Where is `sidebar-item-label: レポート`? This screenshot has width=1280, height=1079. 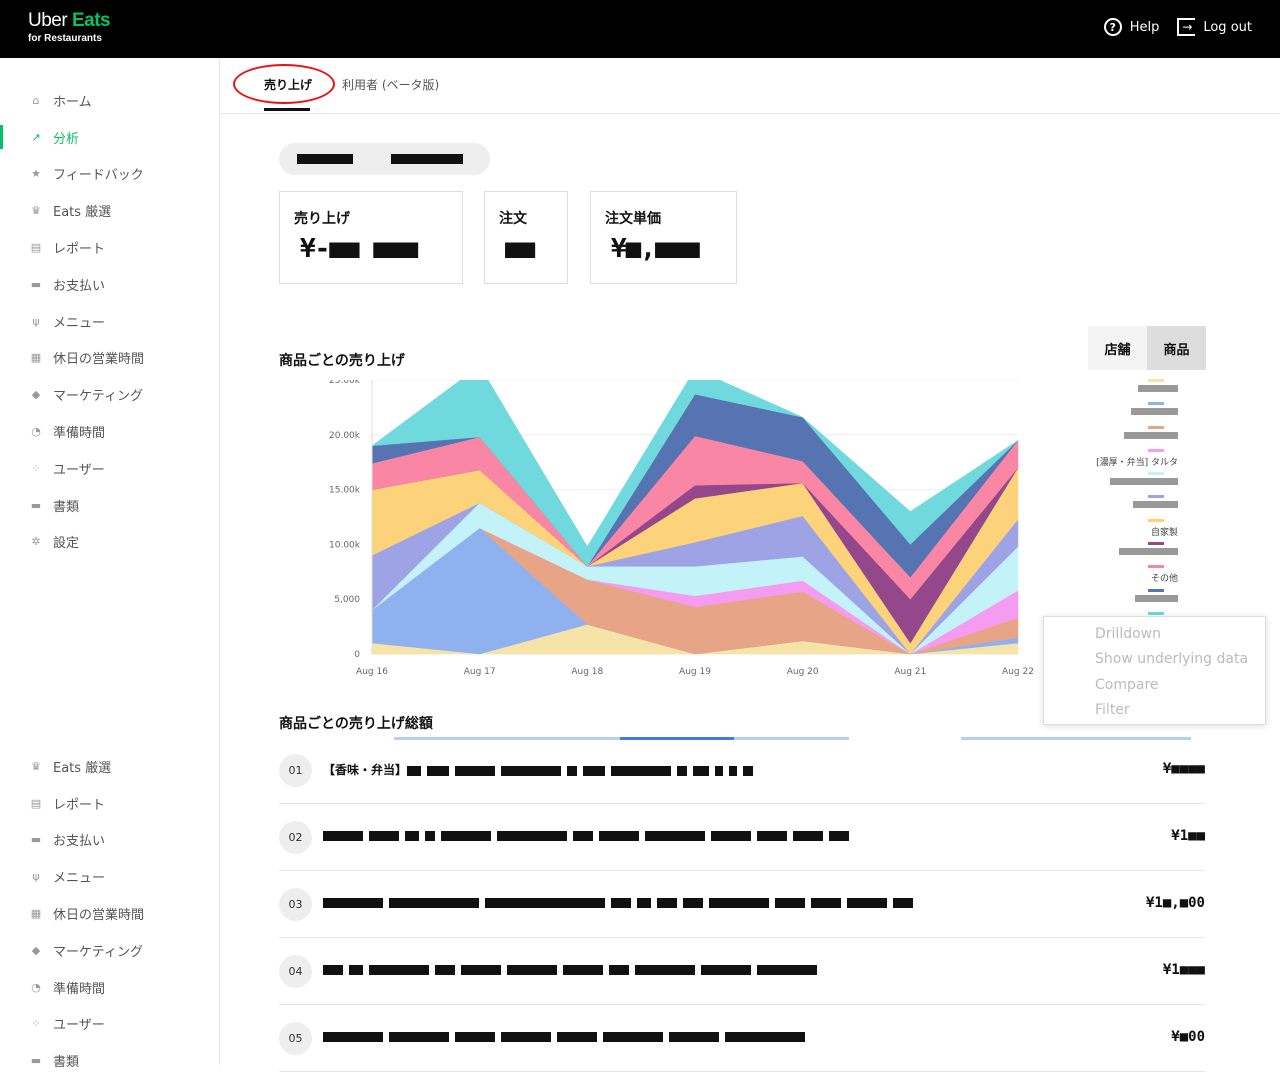
sidebar-item-label: レポート is located at coordinates (79, 805).